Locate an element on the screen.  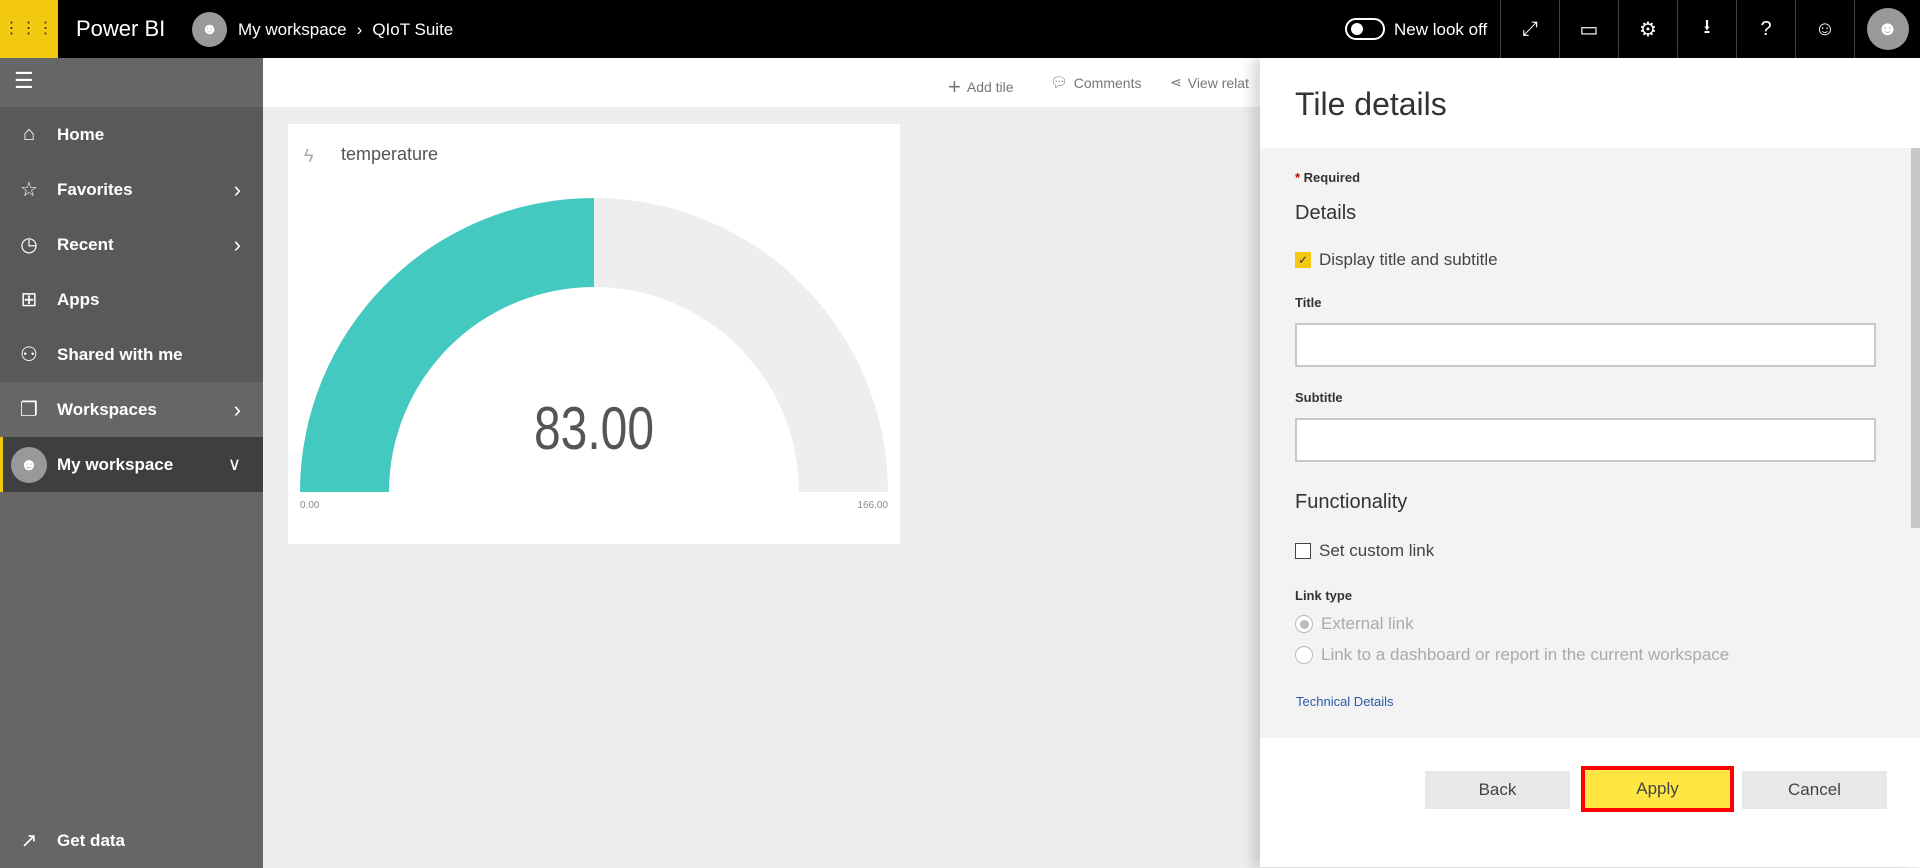
custom-link-checkbox: Set custom link is located at coordinates (1364, 551).